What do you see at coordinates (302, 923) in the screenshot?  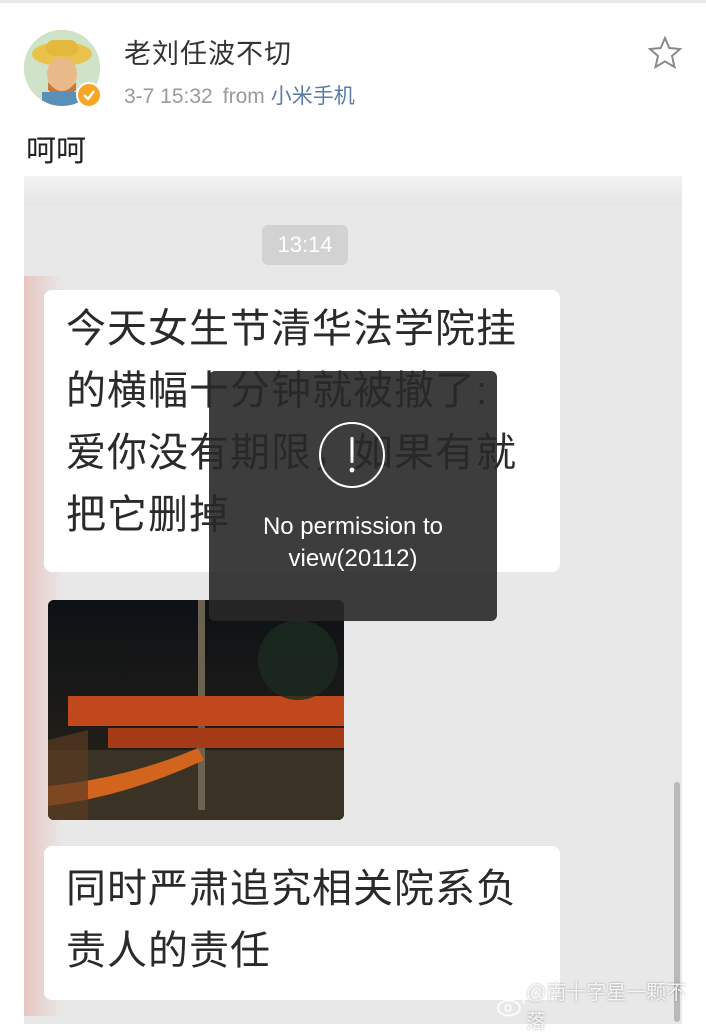 I see `chat-bubble-2: 同时严肃追究相关院系负 责人的责任` at bounding box center [302, 923].